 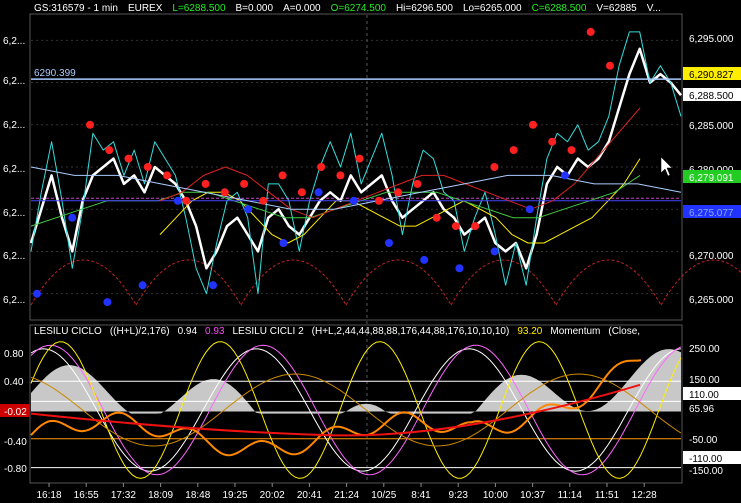 What do you see at coordinates (559, 8) in the screenshot?
I see `hdr-item: C=6288.500` at bounding box center [559, 8].